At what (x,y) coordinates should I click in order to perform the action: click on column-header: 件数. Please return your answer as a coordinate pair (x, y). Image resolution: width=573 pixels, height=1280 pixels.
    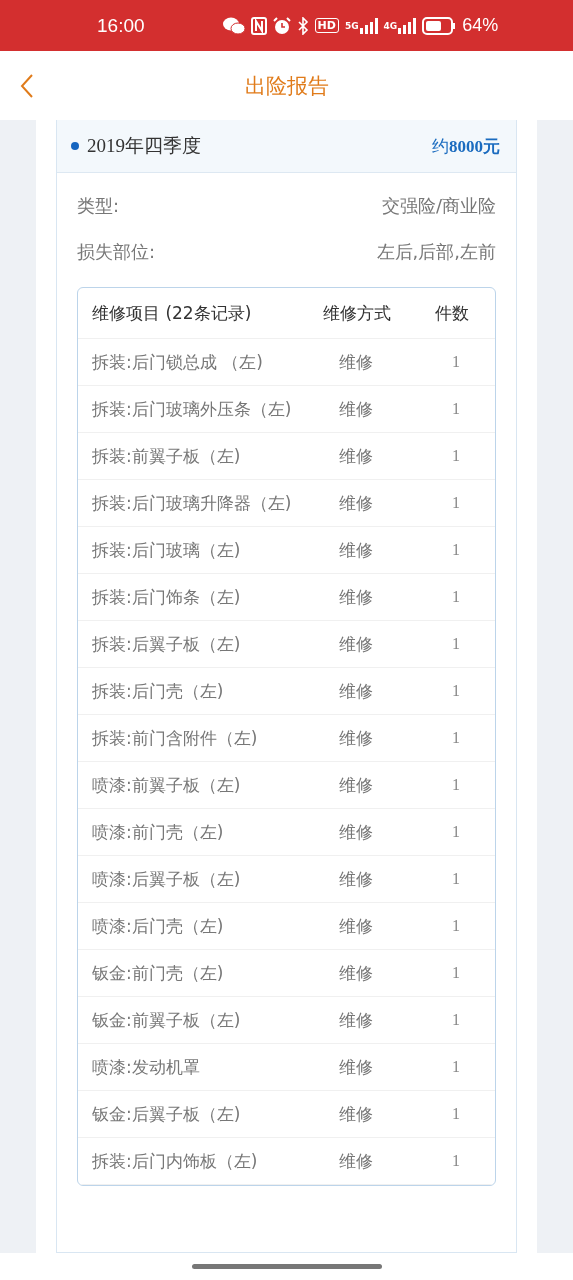
    Looking at the image, I should click on (452, 313).